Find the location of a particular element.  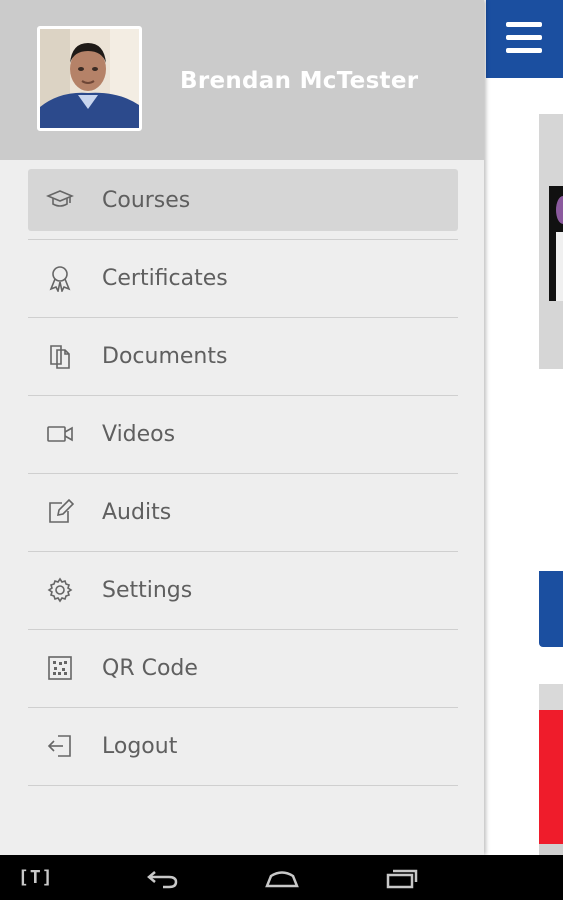

card-action-button is located at coordinates (551, 609).